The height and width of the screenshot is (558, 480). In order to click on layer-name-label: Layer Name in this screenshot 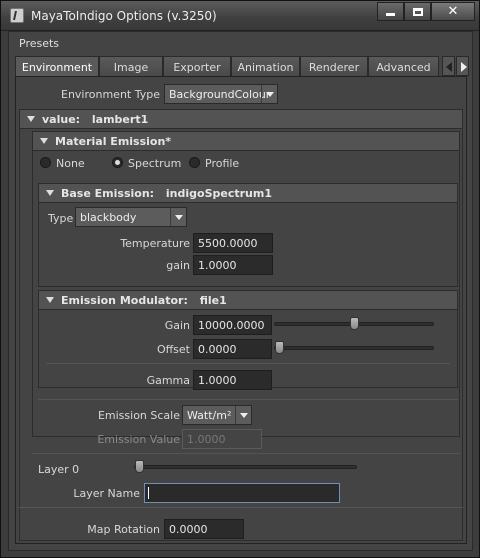, I will do `click(106, 493)`.